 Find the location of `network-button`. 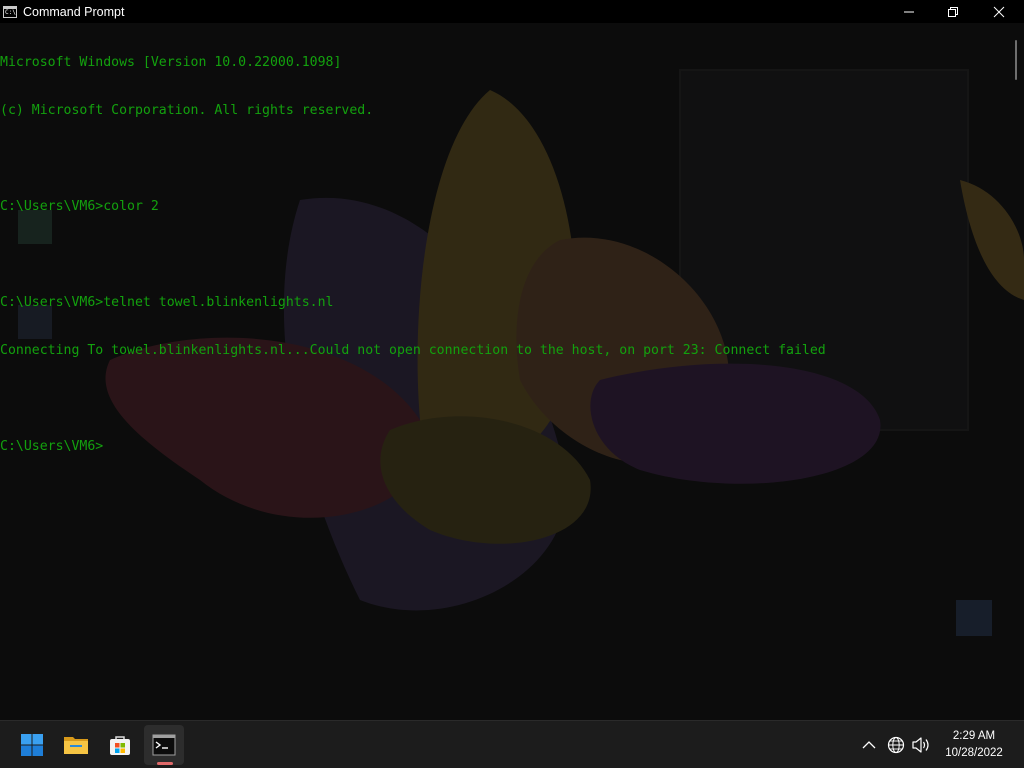

network-button is located at coordinates (896, 745).